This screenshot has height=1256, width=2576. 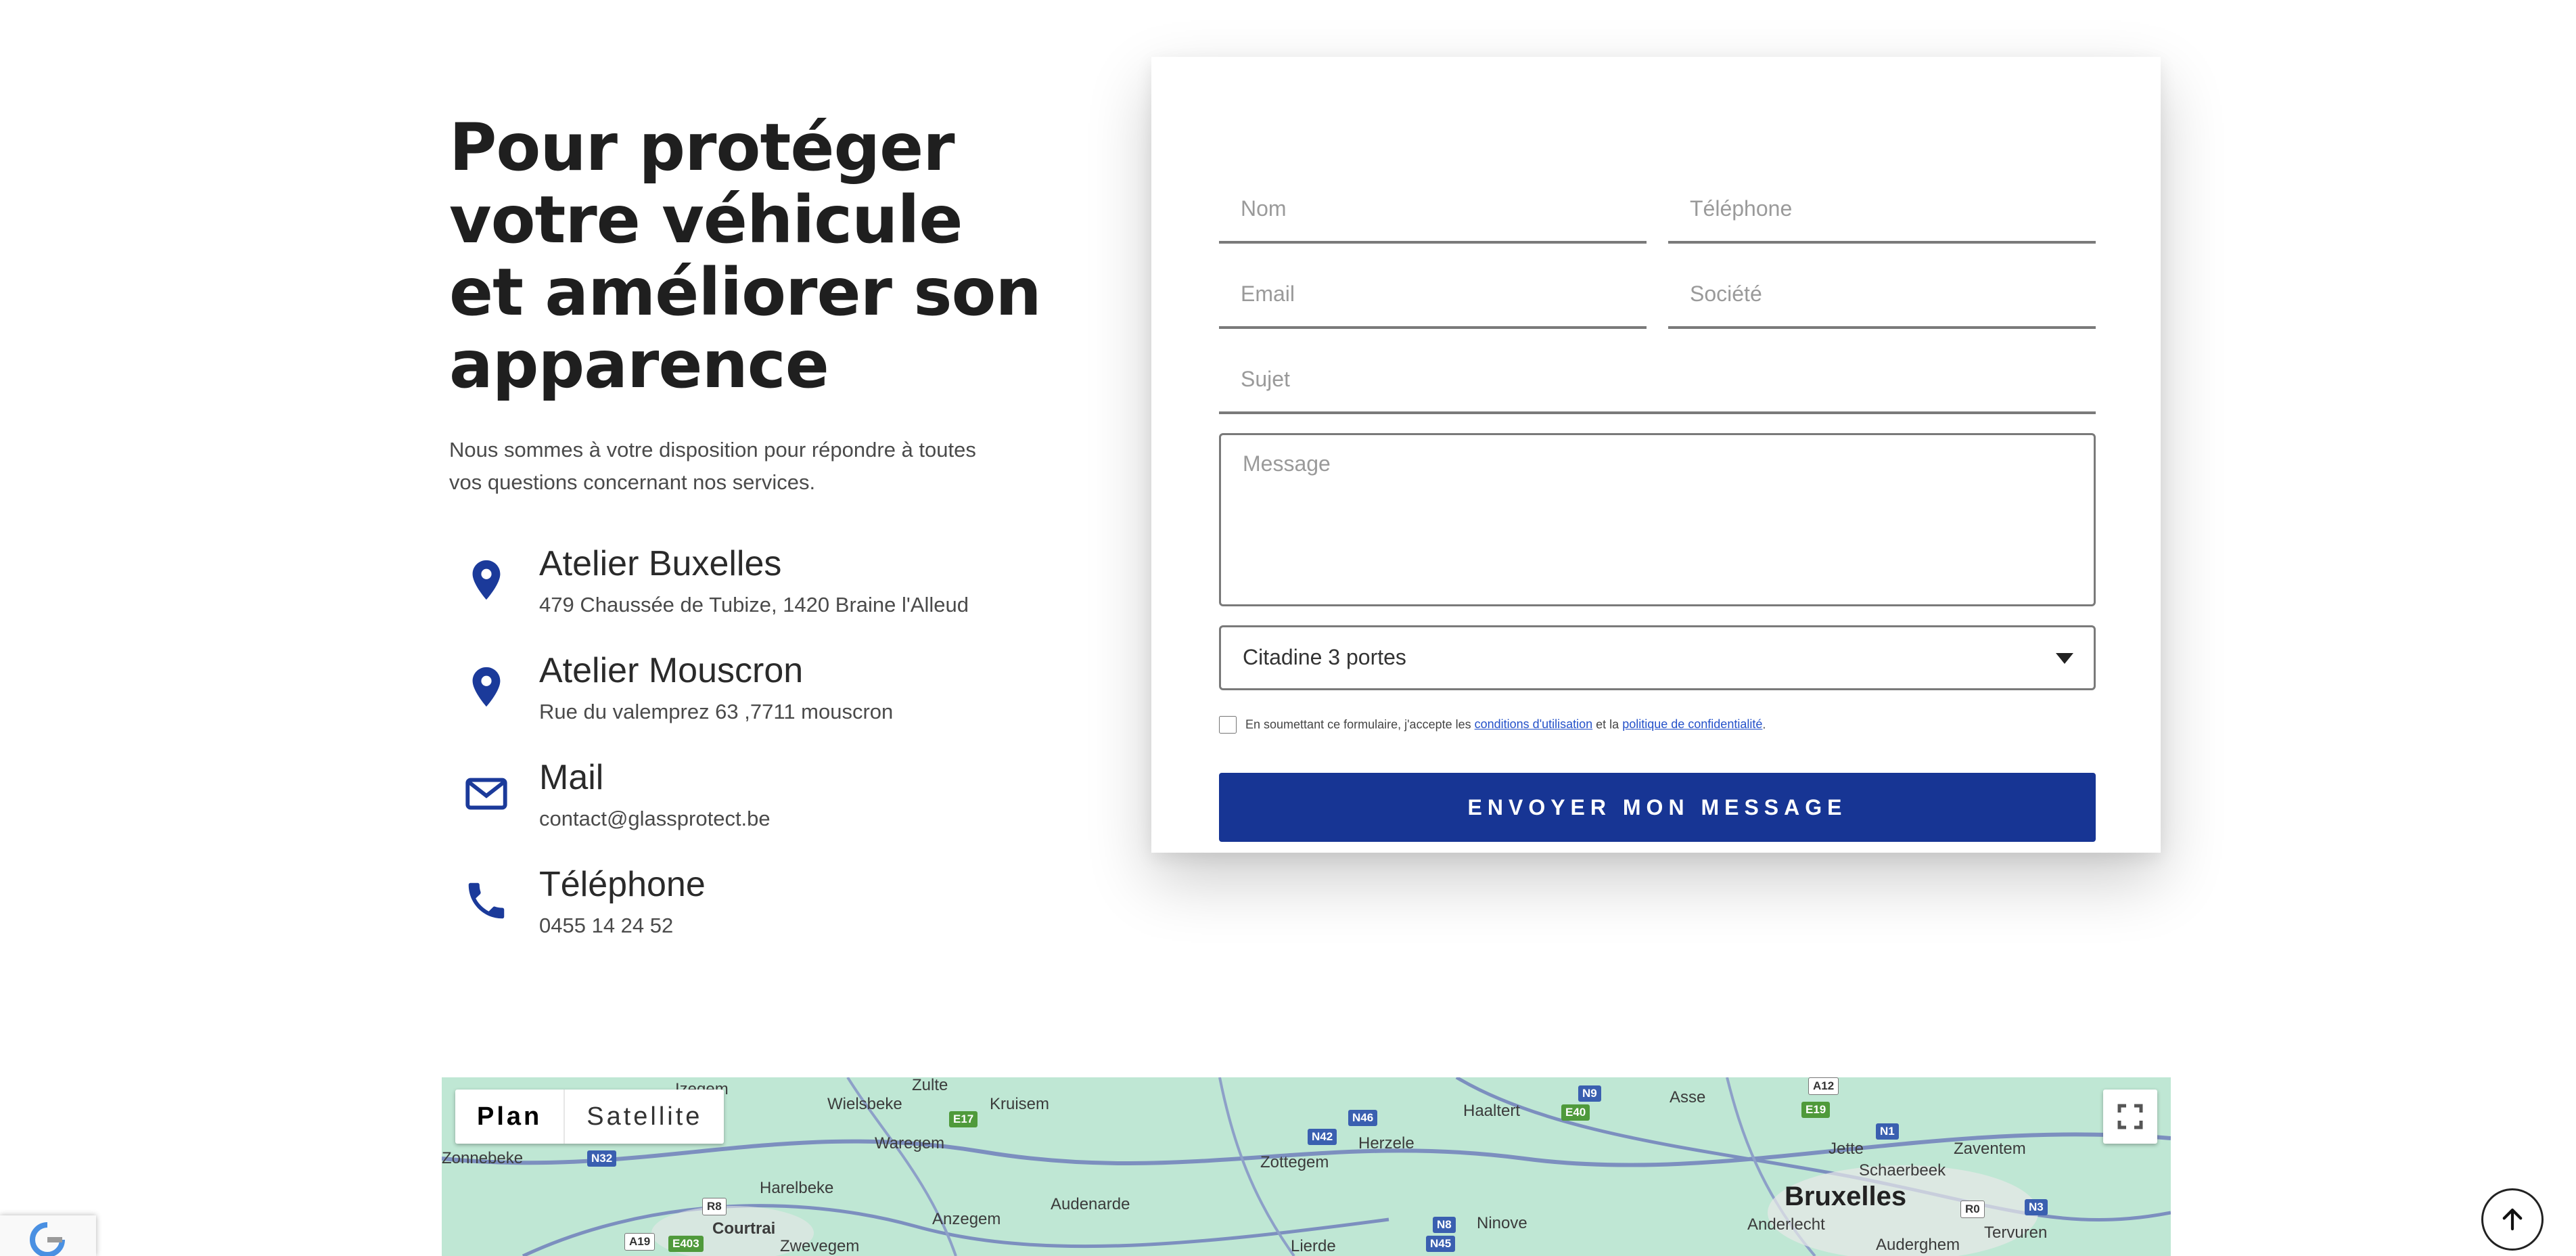 I want to click on map-place-label: Zaventem, so click(x=1990, y=1149).